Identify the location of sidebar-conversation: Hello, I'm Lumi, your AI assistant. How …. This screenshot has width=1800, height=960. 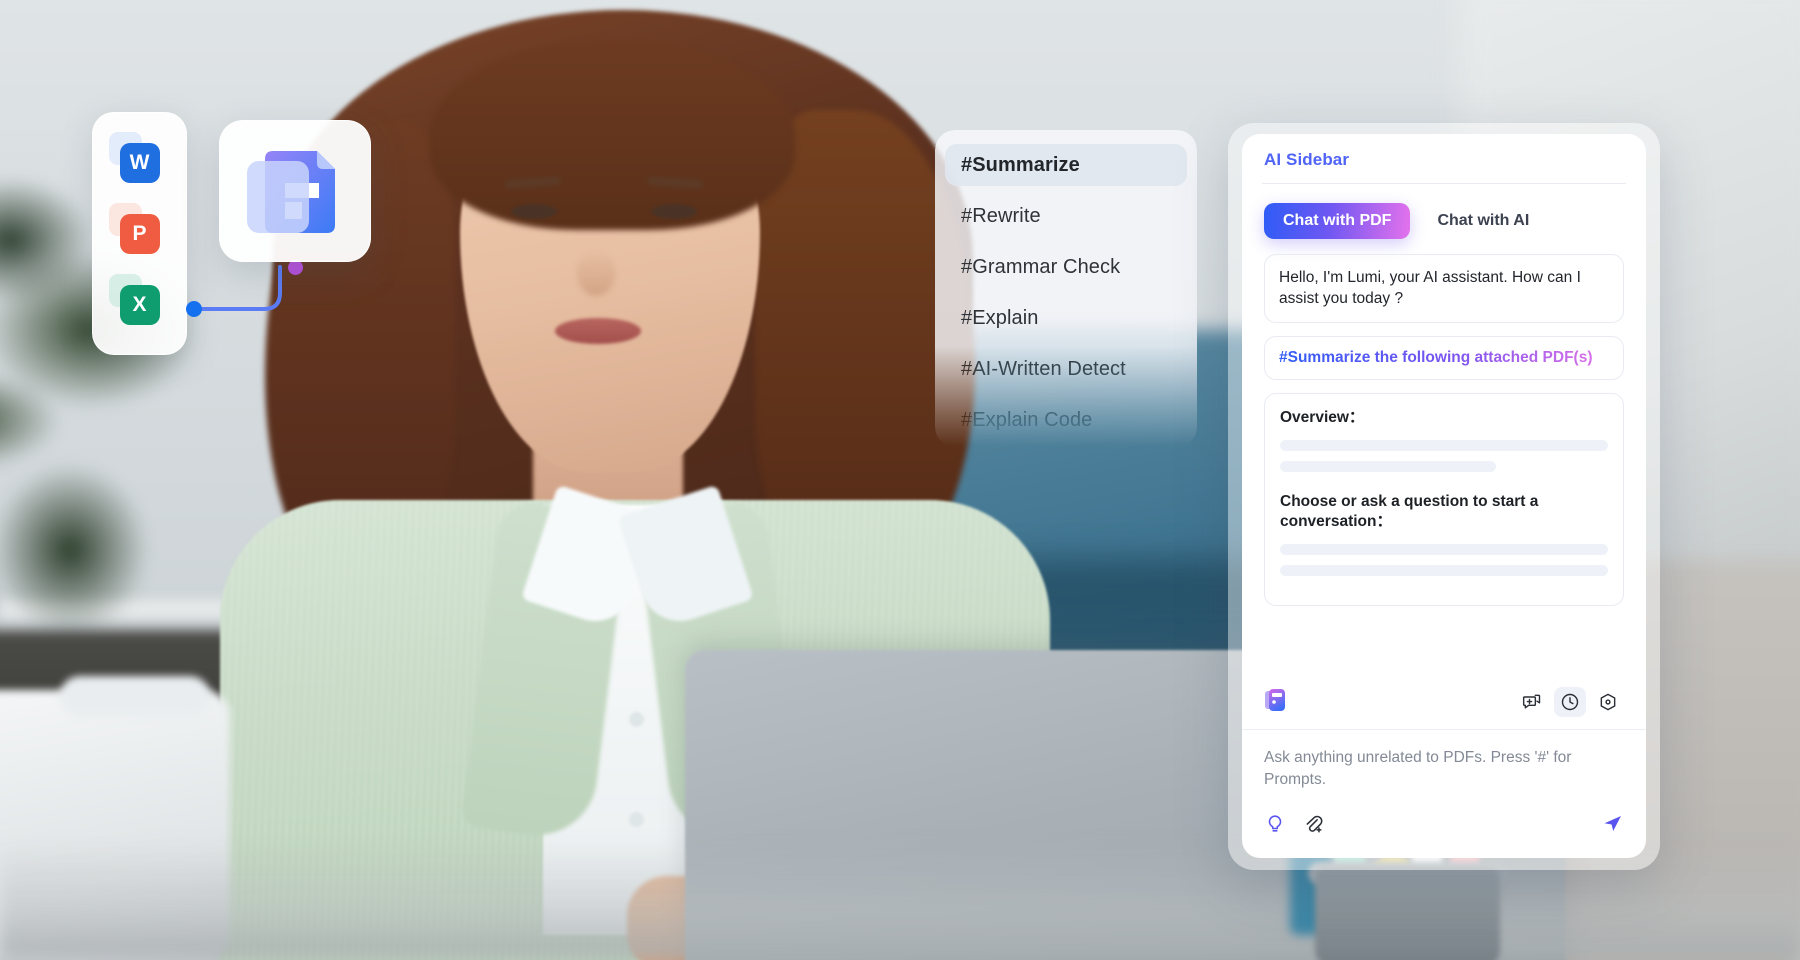
(1444, 463).